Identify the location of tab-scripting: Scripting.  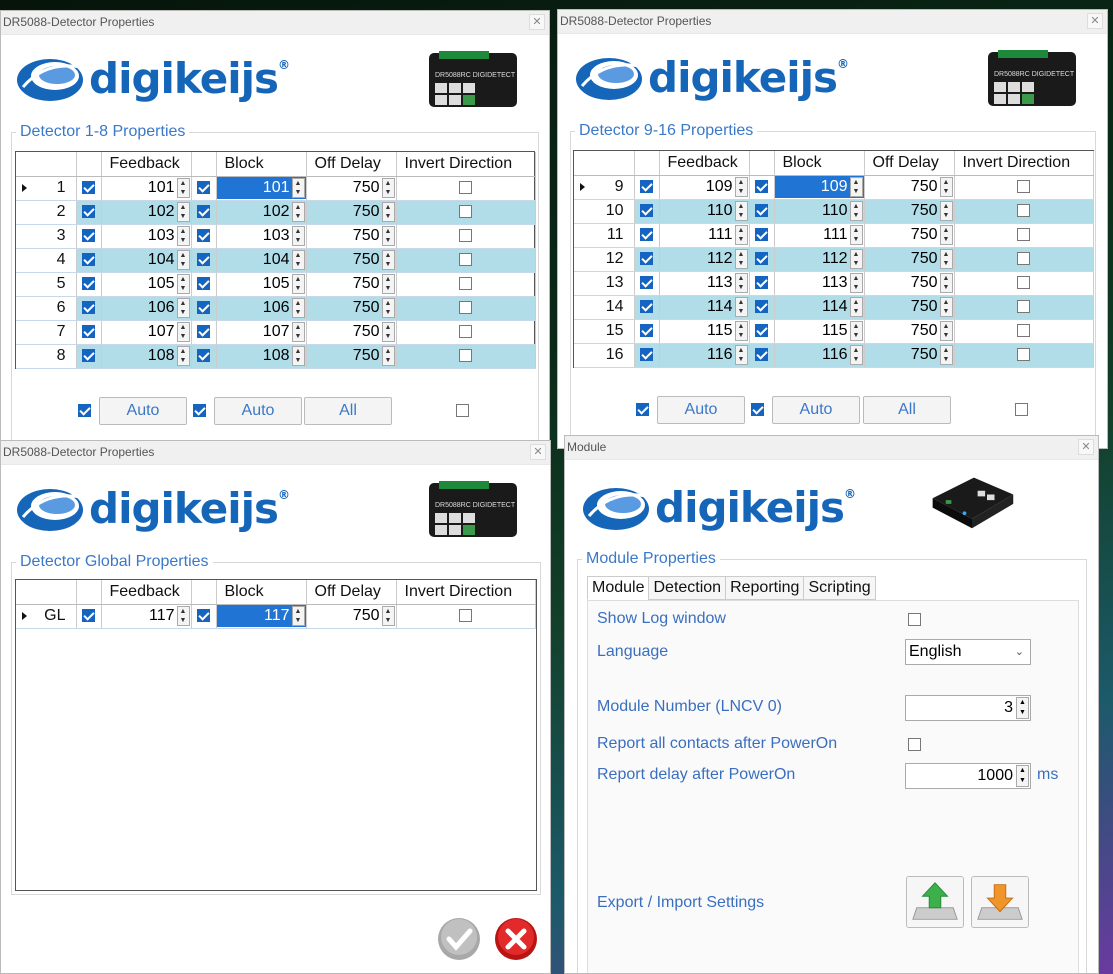
(839, 588).